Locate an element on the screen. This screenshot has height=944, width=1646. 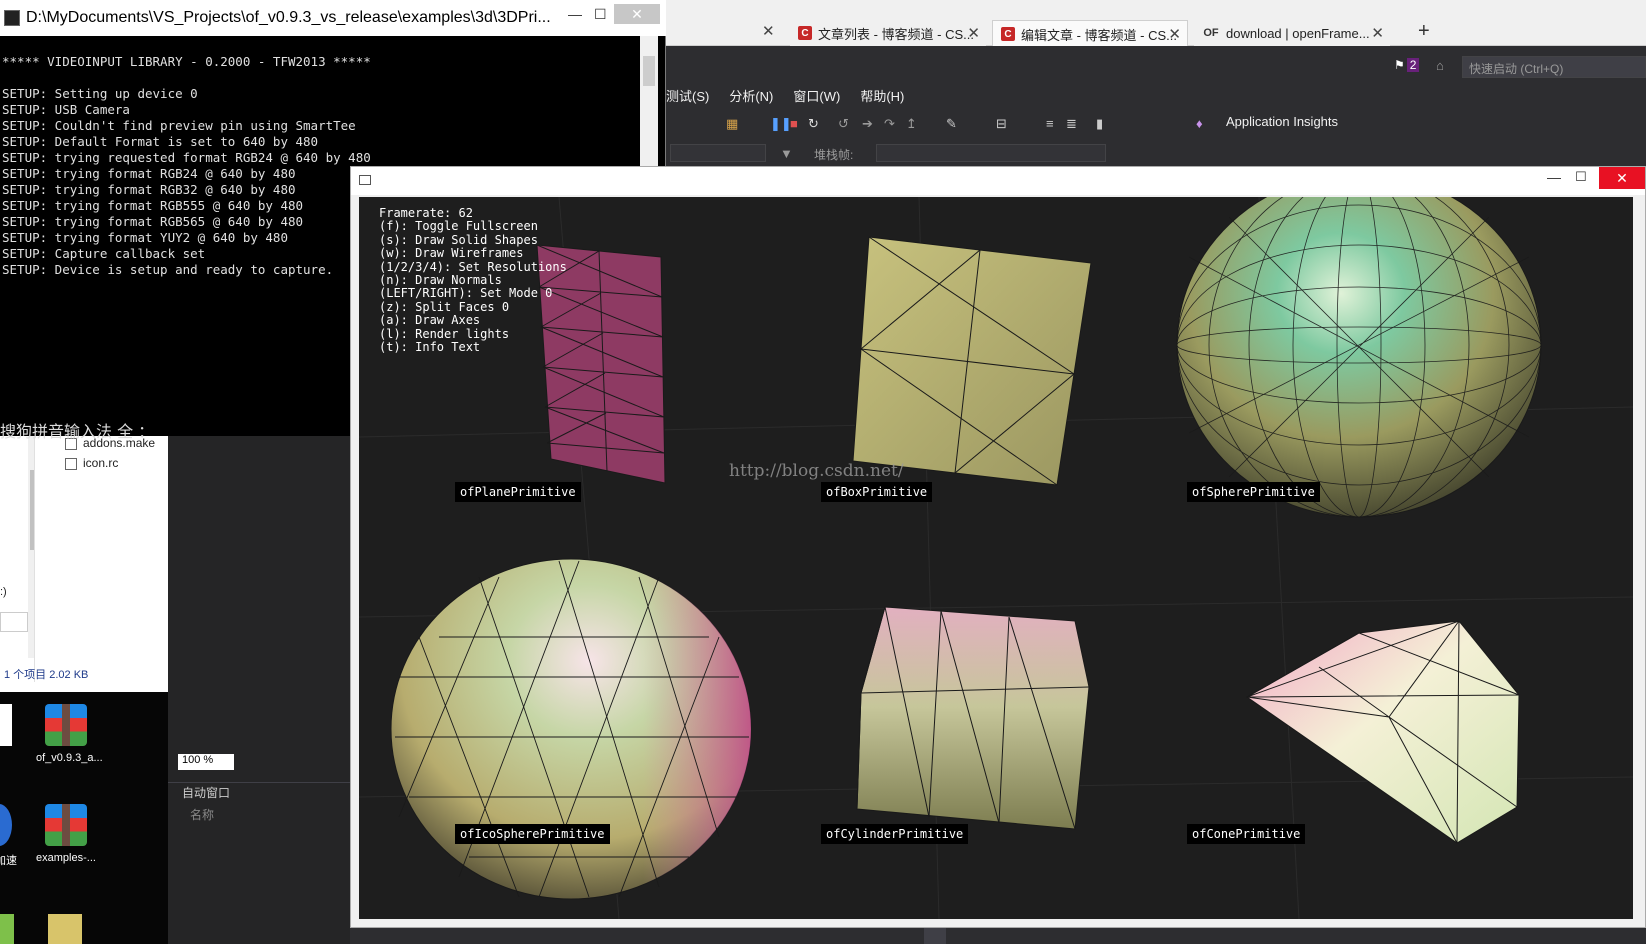
auto-window-name-column: 名称 is located at coordinates (202, 815).